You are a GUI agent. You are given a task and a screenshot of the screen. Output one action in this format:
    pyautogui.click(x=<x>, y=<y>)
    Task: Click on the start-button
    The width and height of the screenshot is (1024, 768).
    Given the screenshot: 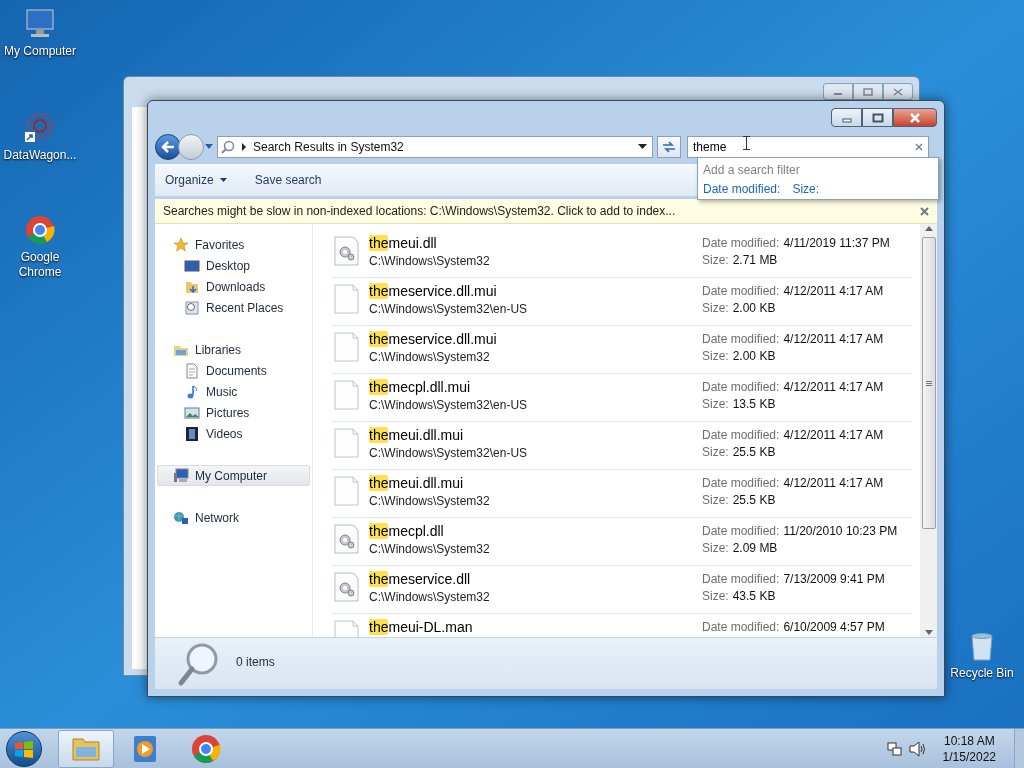 What is the action you would take?
    pyautogui.click(x=24, y=748)
    